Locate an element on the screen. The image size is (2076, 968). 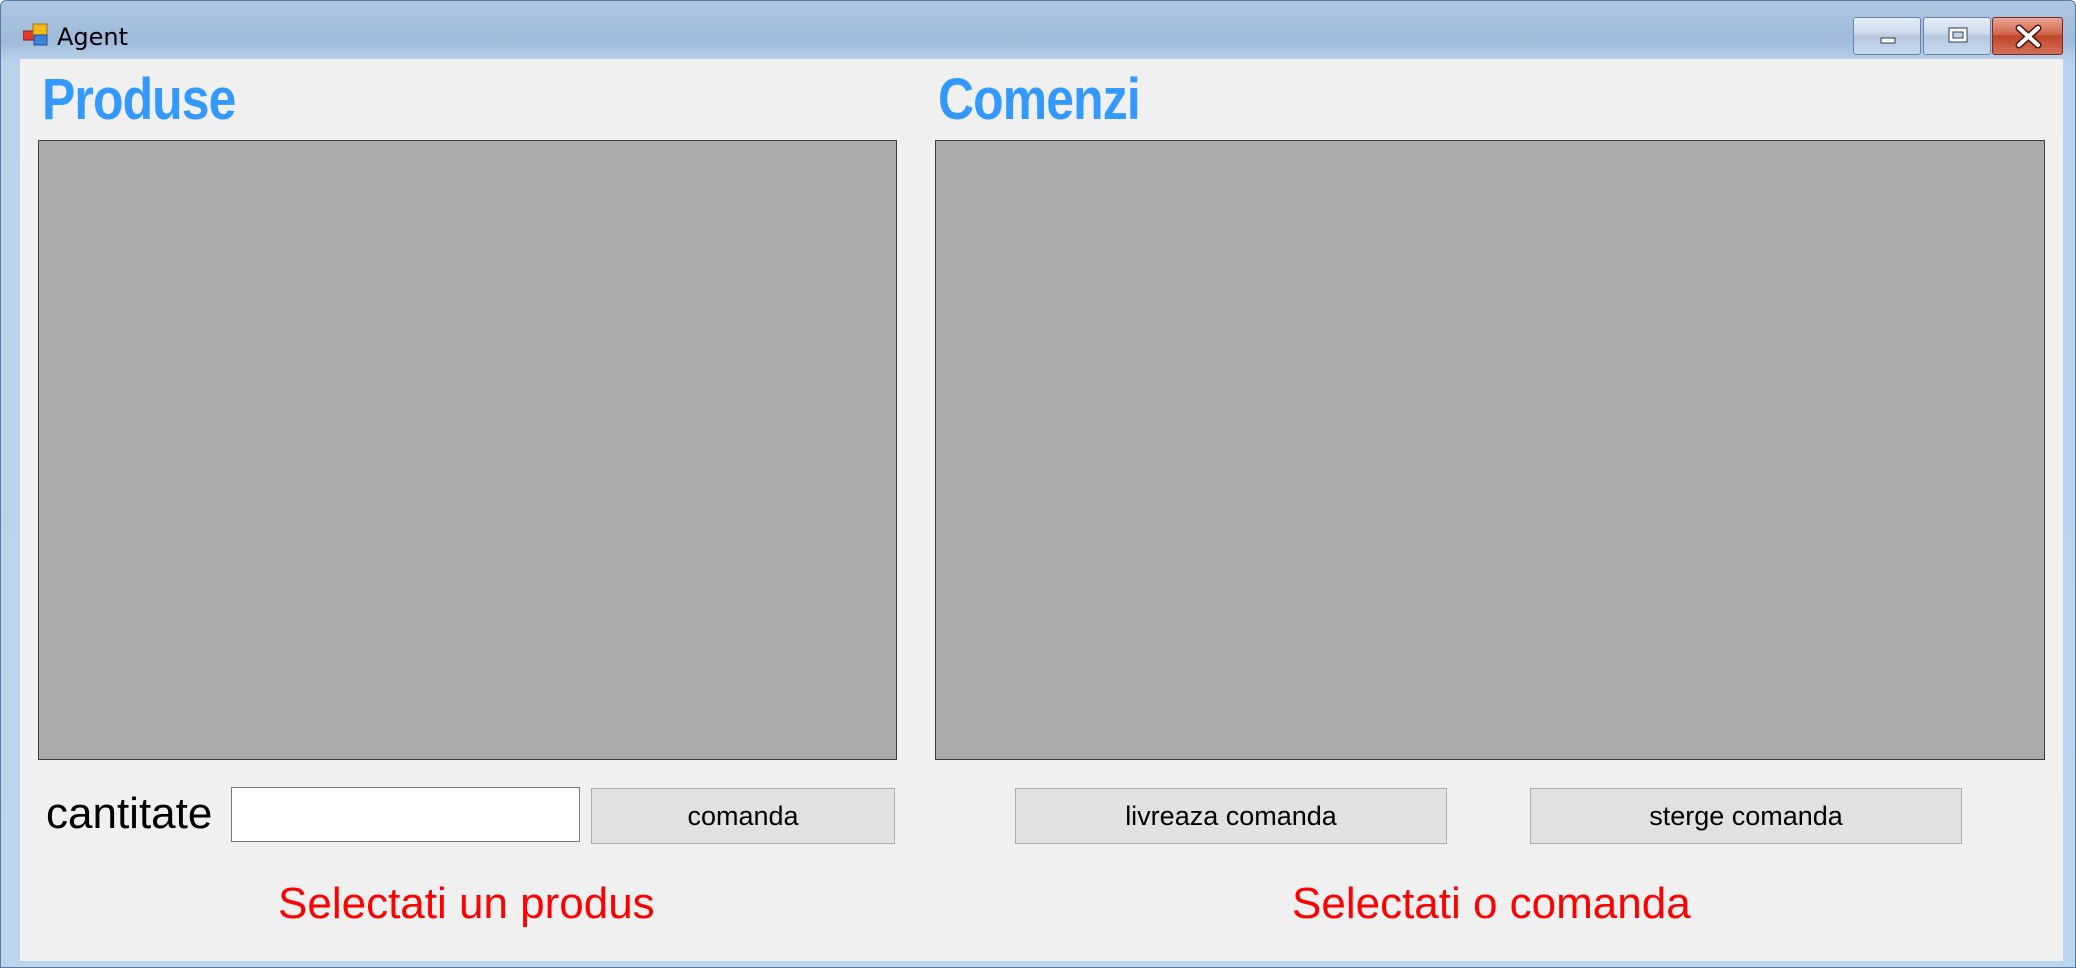
delete-order-button: sterge comanda is located at coordinates (1746, 816).